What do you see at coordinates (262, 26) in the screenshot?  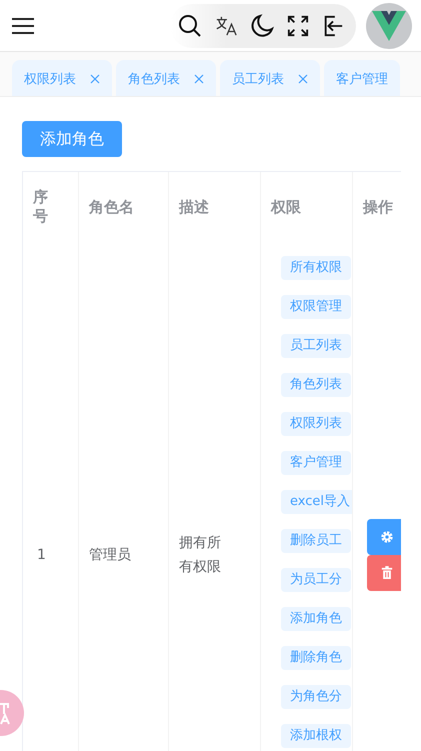 I see `moon-icon` at bounding box center [262, 26].